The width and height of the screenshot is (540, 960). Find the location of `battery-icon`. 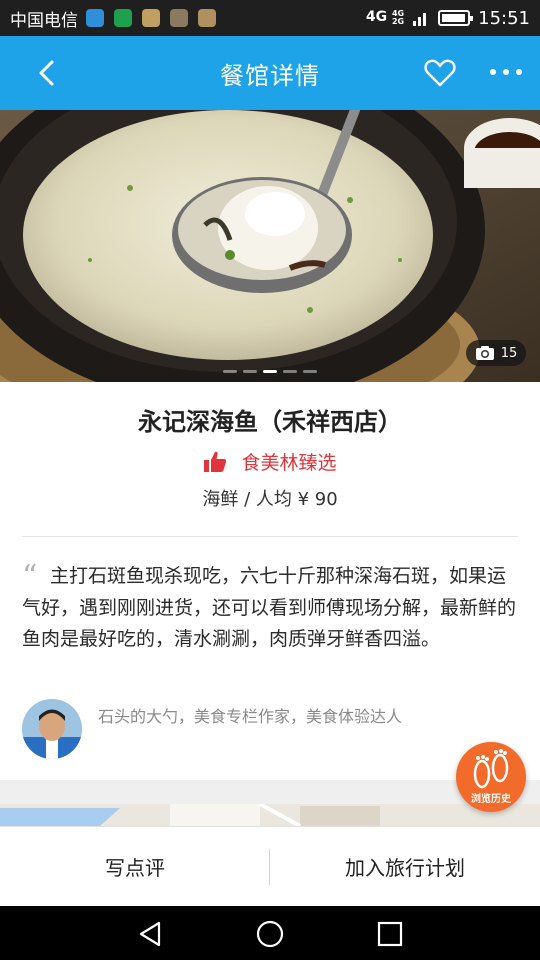

battery-icon is located at coordinates (456, 18).